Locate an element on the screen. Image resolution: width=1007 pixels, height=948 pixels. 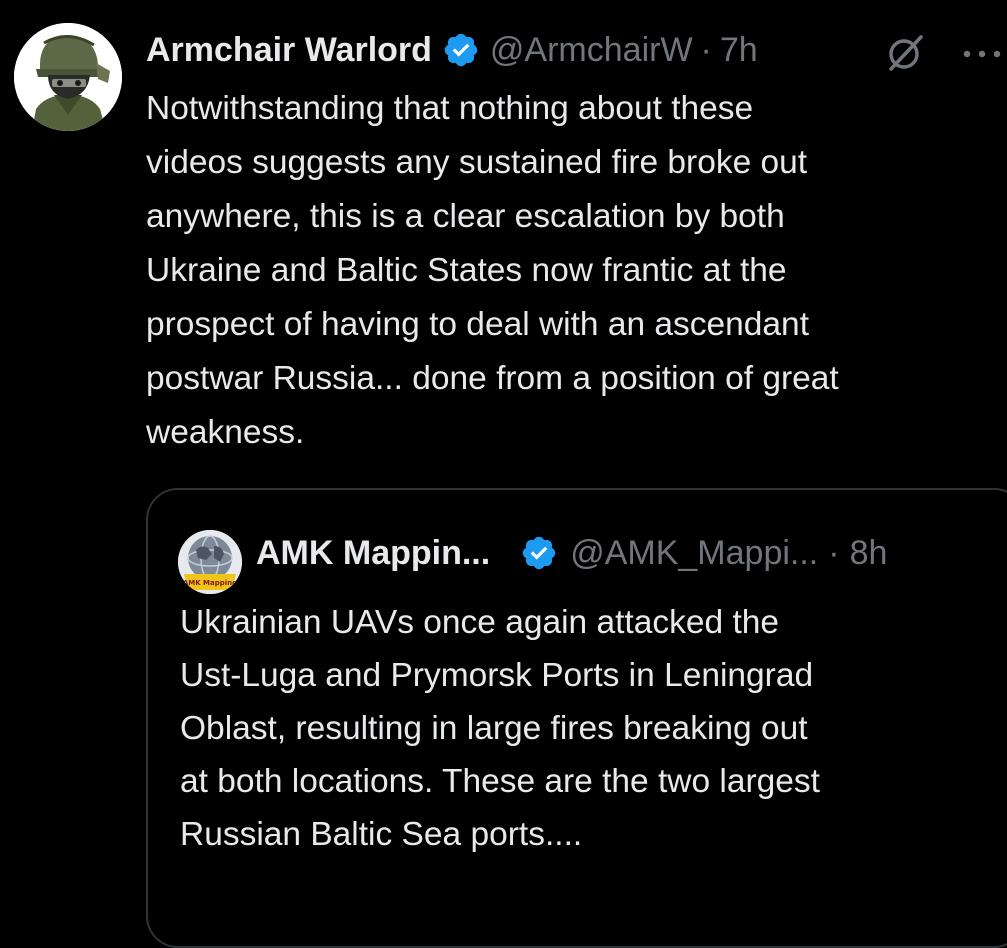
tweet-header: Armchair Warlord @ArmchairW · 7h is located at coordinates (452, 50).